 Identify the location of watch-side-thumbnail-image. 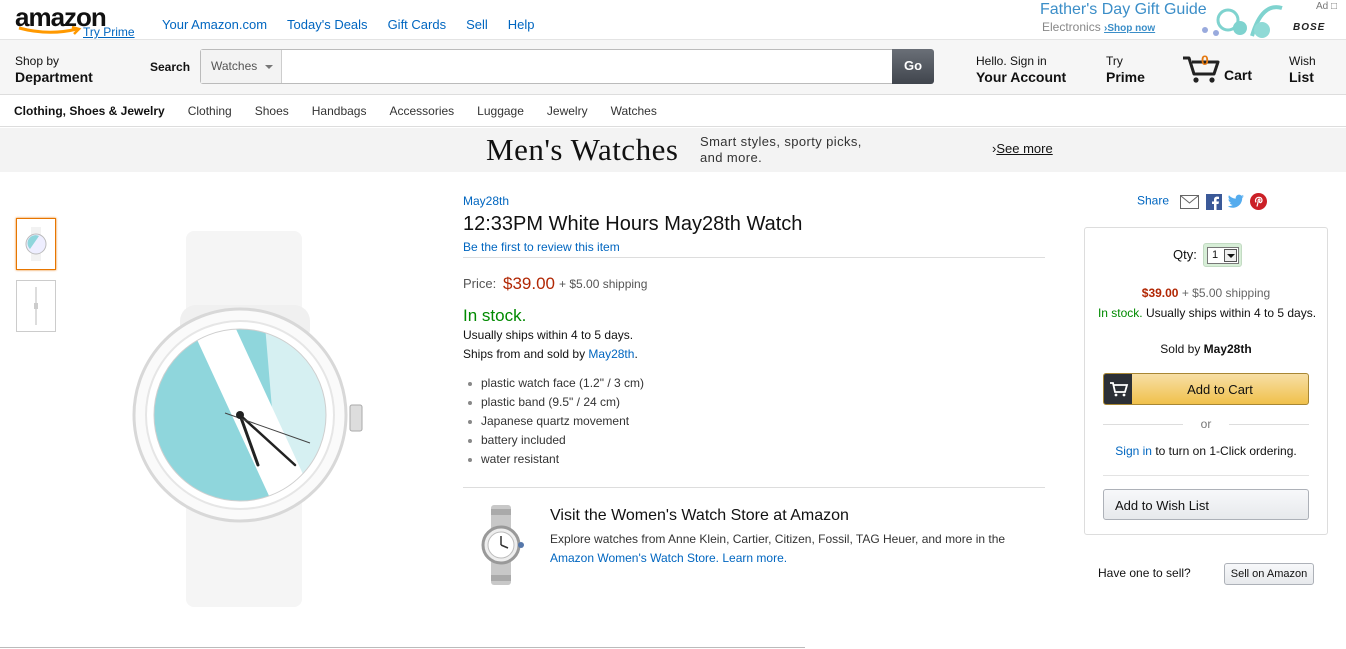
(36, 306).